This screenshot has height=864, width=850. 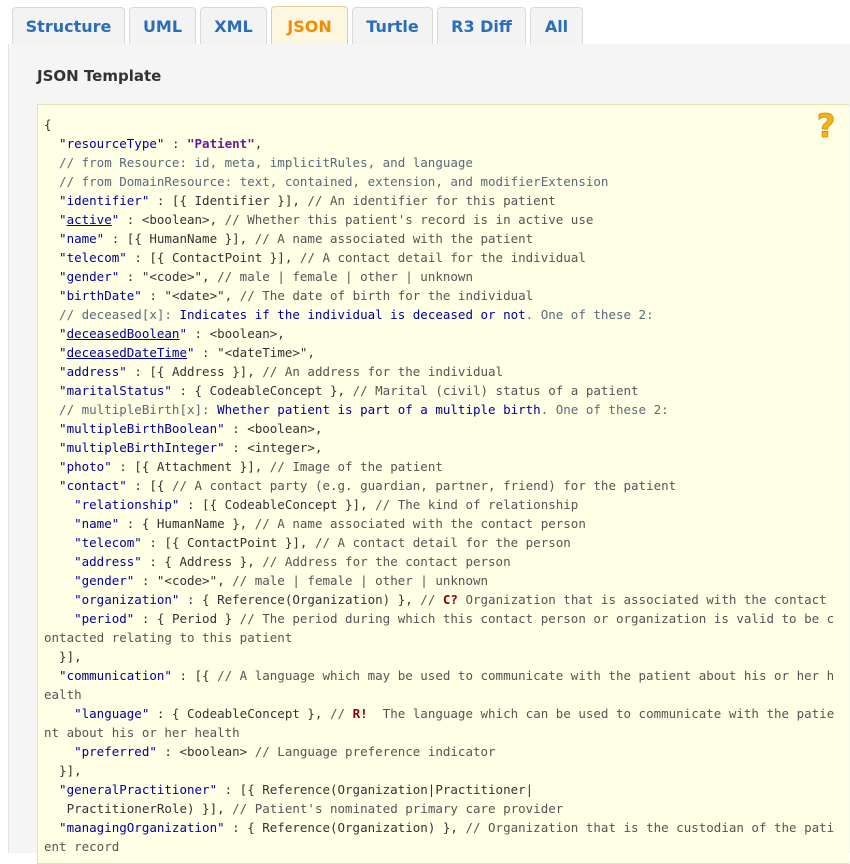 What do you see at coordinates (93, 542) in the screenshot?
I see `code-token: "telecom"` at bounding box center [93, 542].